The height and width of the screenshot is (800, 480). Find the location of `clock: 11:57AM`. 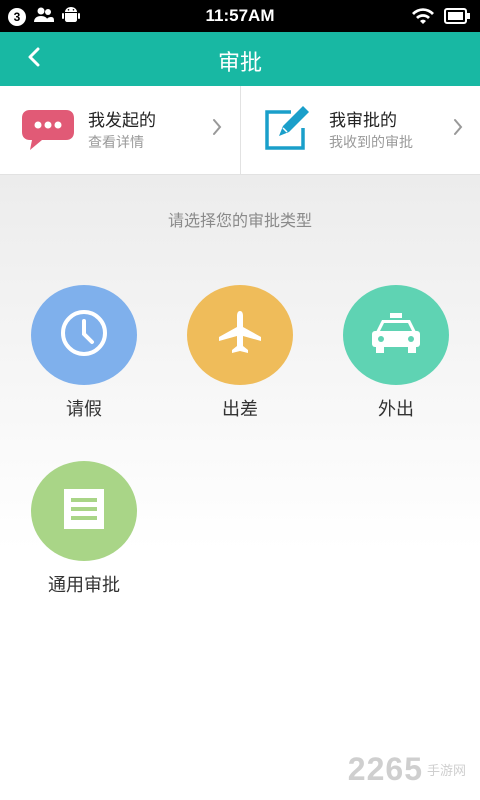

clock: 11:57AM is located at coordinates (240, 15).